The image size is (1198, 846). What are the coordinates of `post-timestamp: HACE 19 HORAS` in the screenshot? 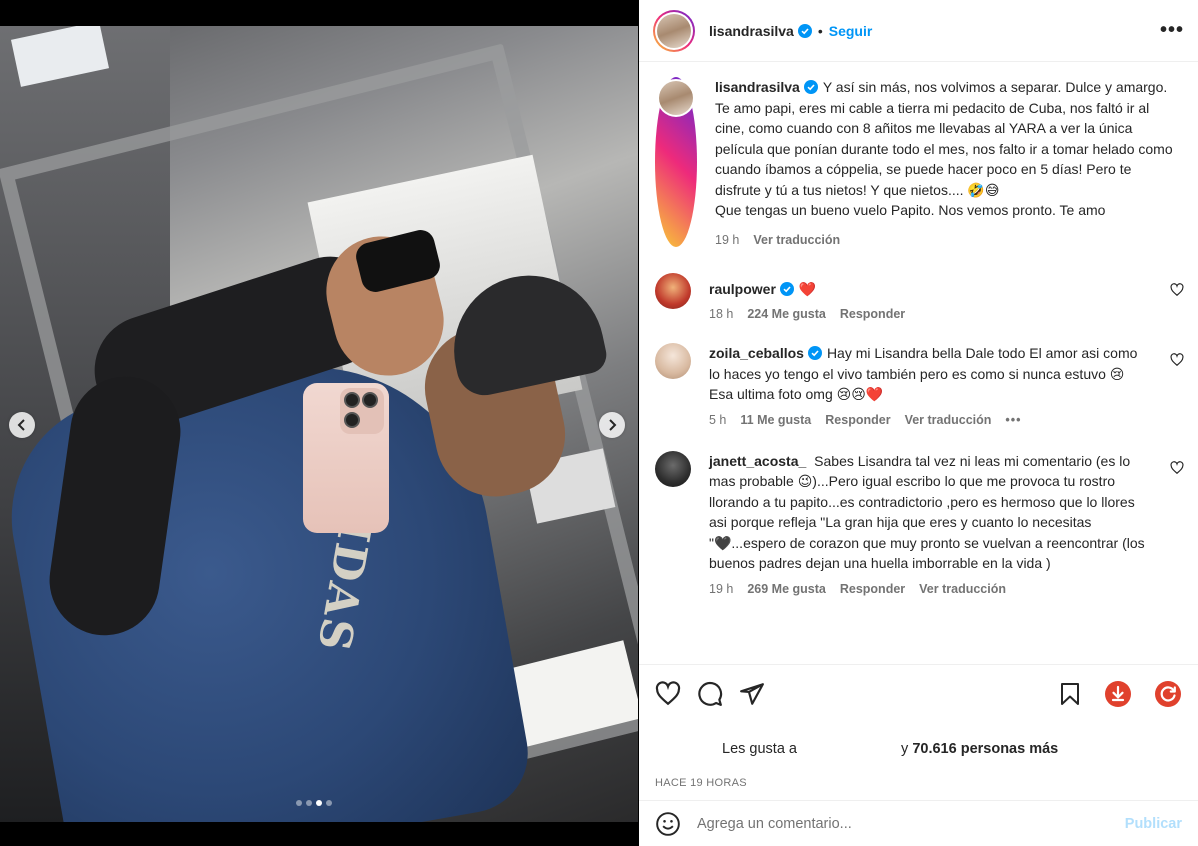 It's located at (918, 783).